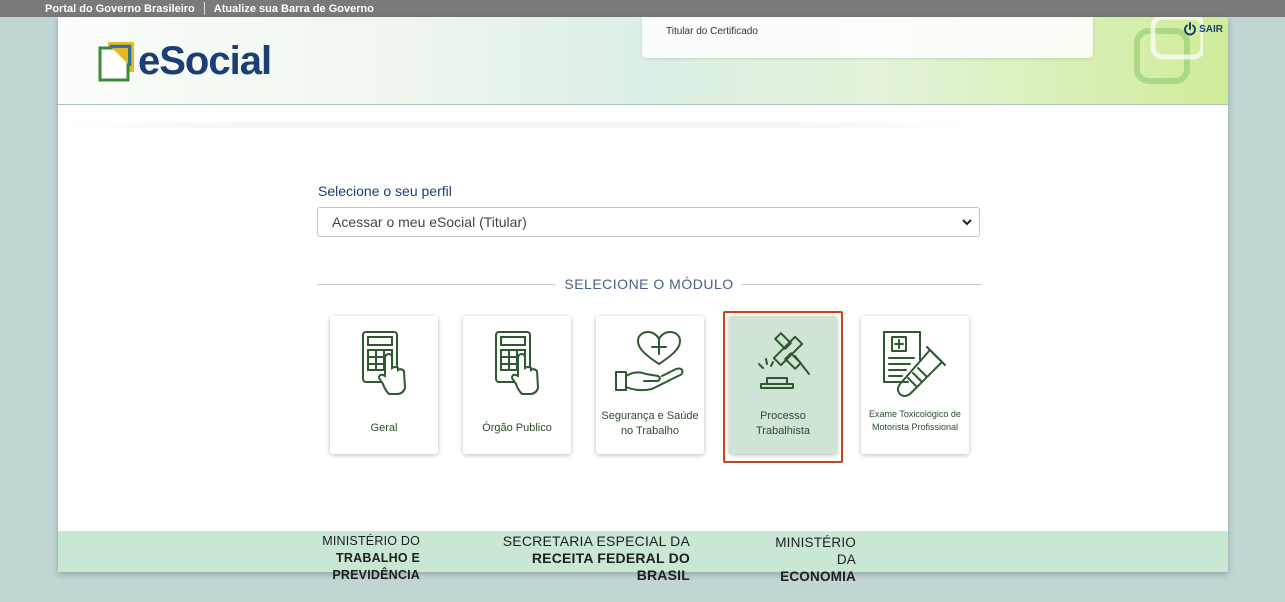 This screenshot has height=602, width=1285. Describe the element at coordinates (517, 428) in the screenshot. I see `module-label-orgao-publico: Órgão Publico` at that location.